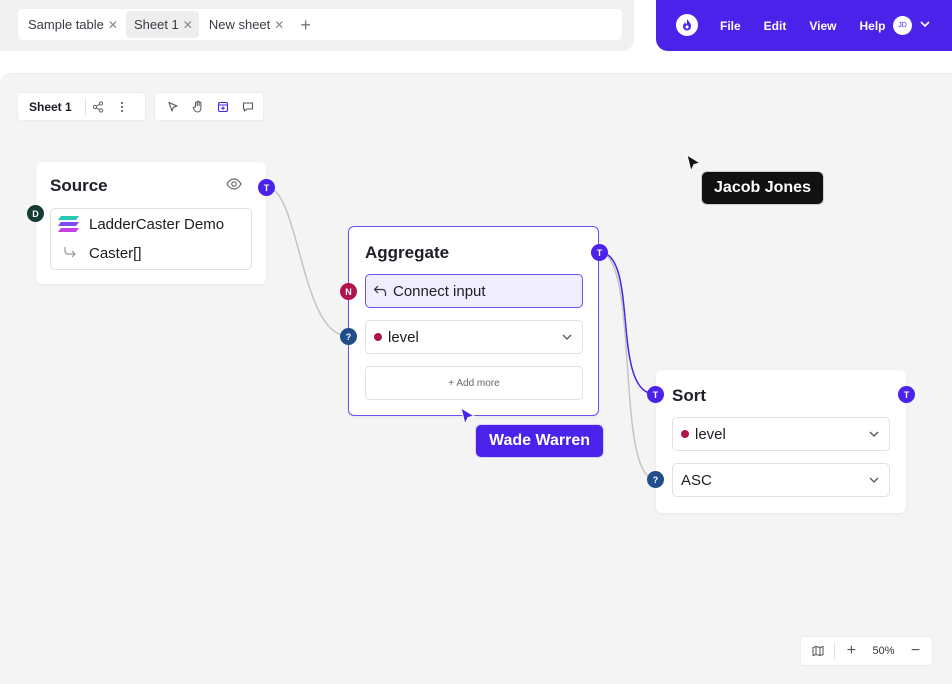 The height and width of the screenshot is (684, 952). I want to click on dataset-name: LadderCaster Demo, so click(157, 224).